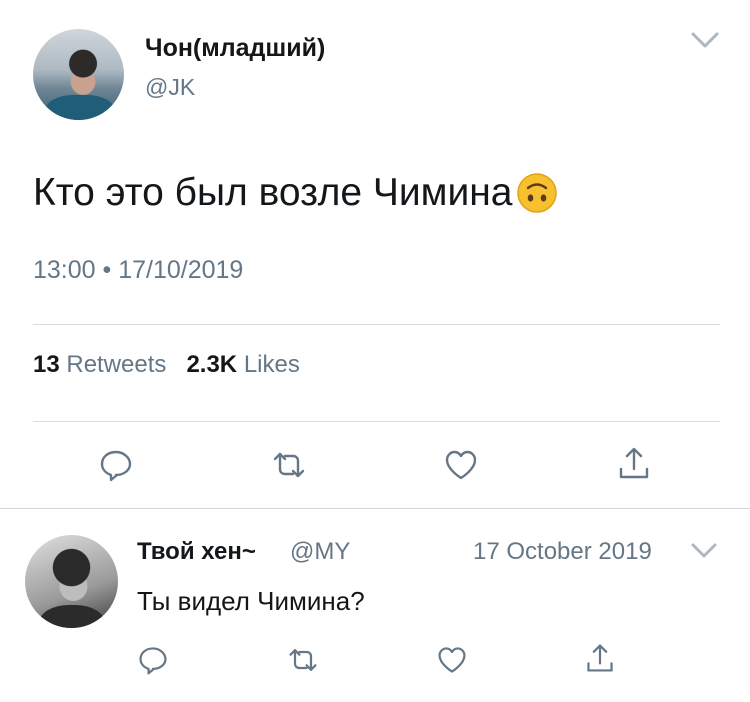 The width and height of the screenshot is (750, 702). I want to click on author-name: Чон(младший), so click(235, 48).